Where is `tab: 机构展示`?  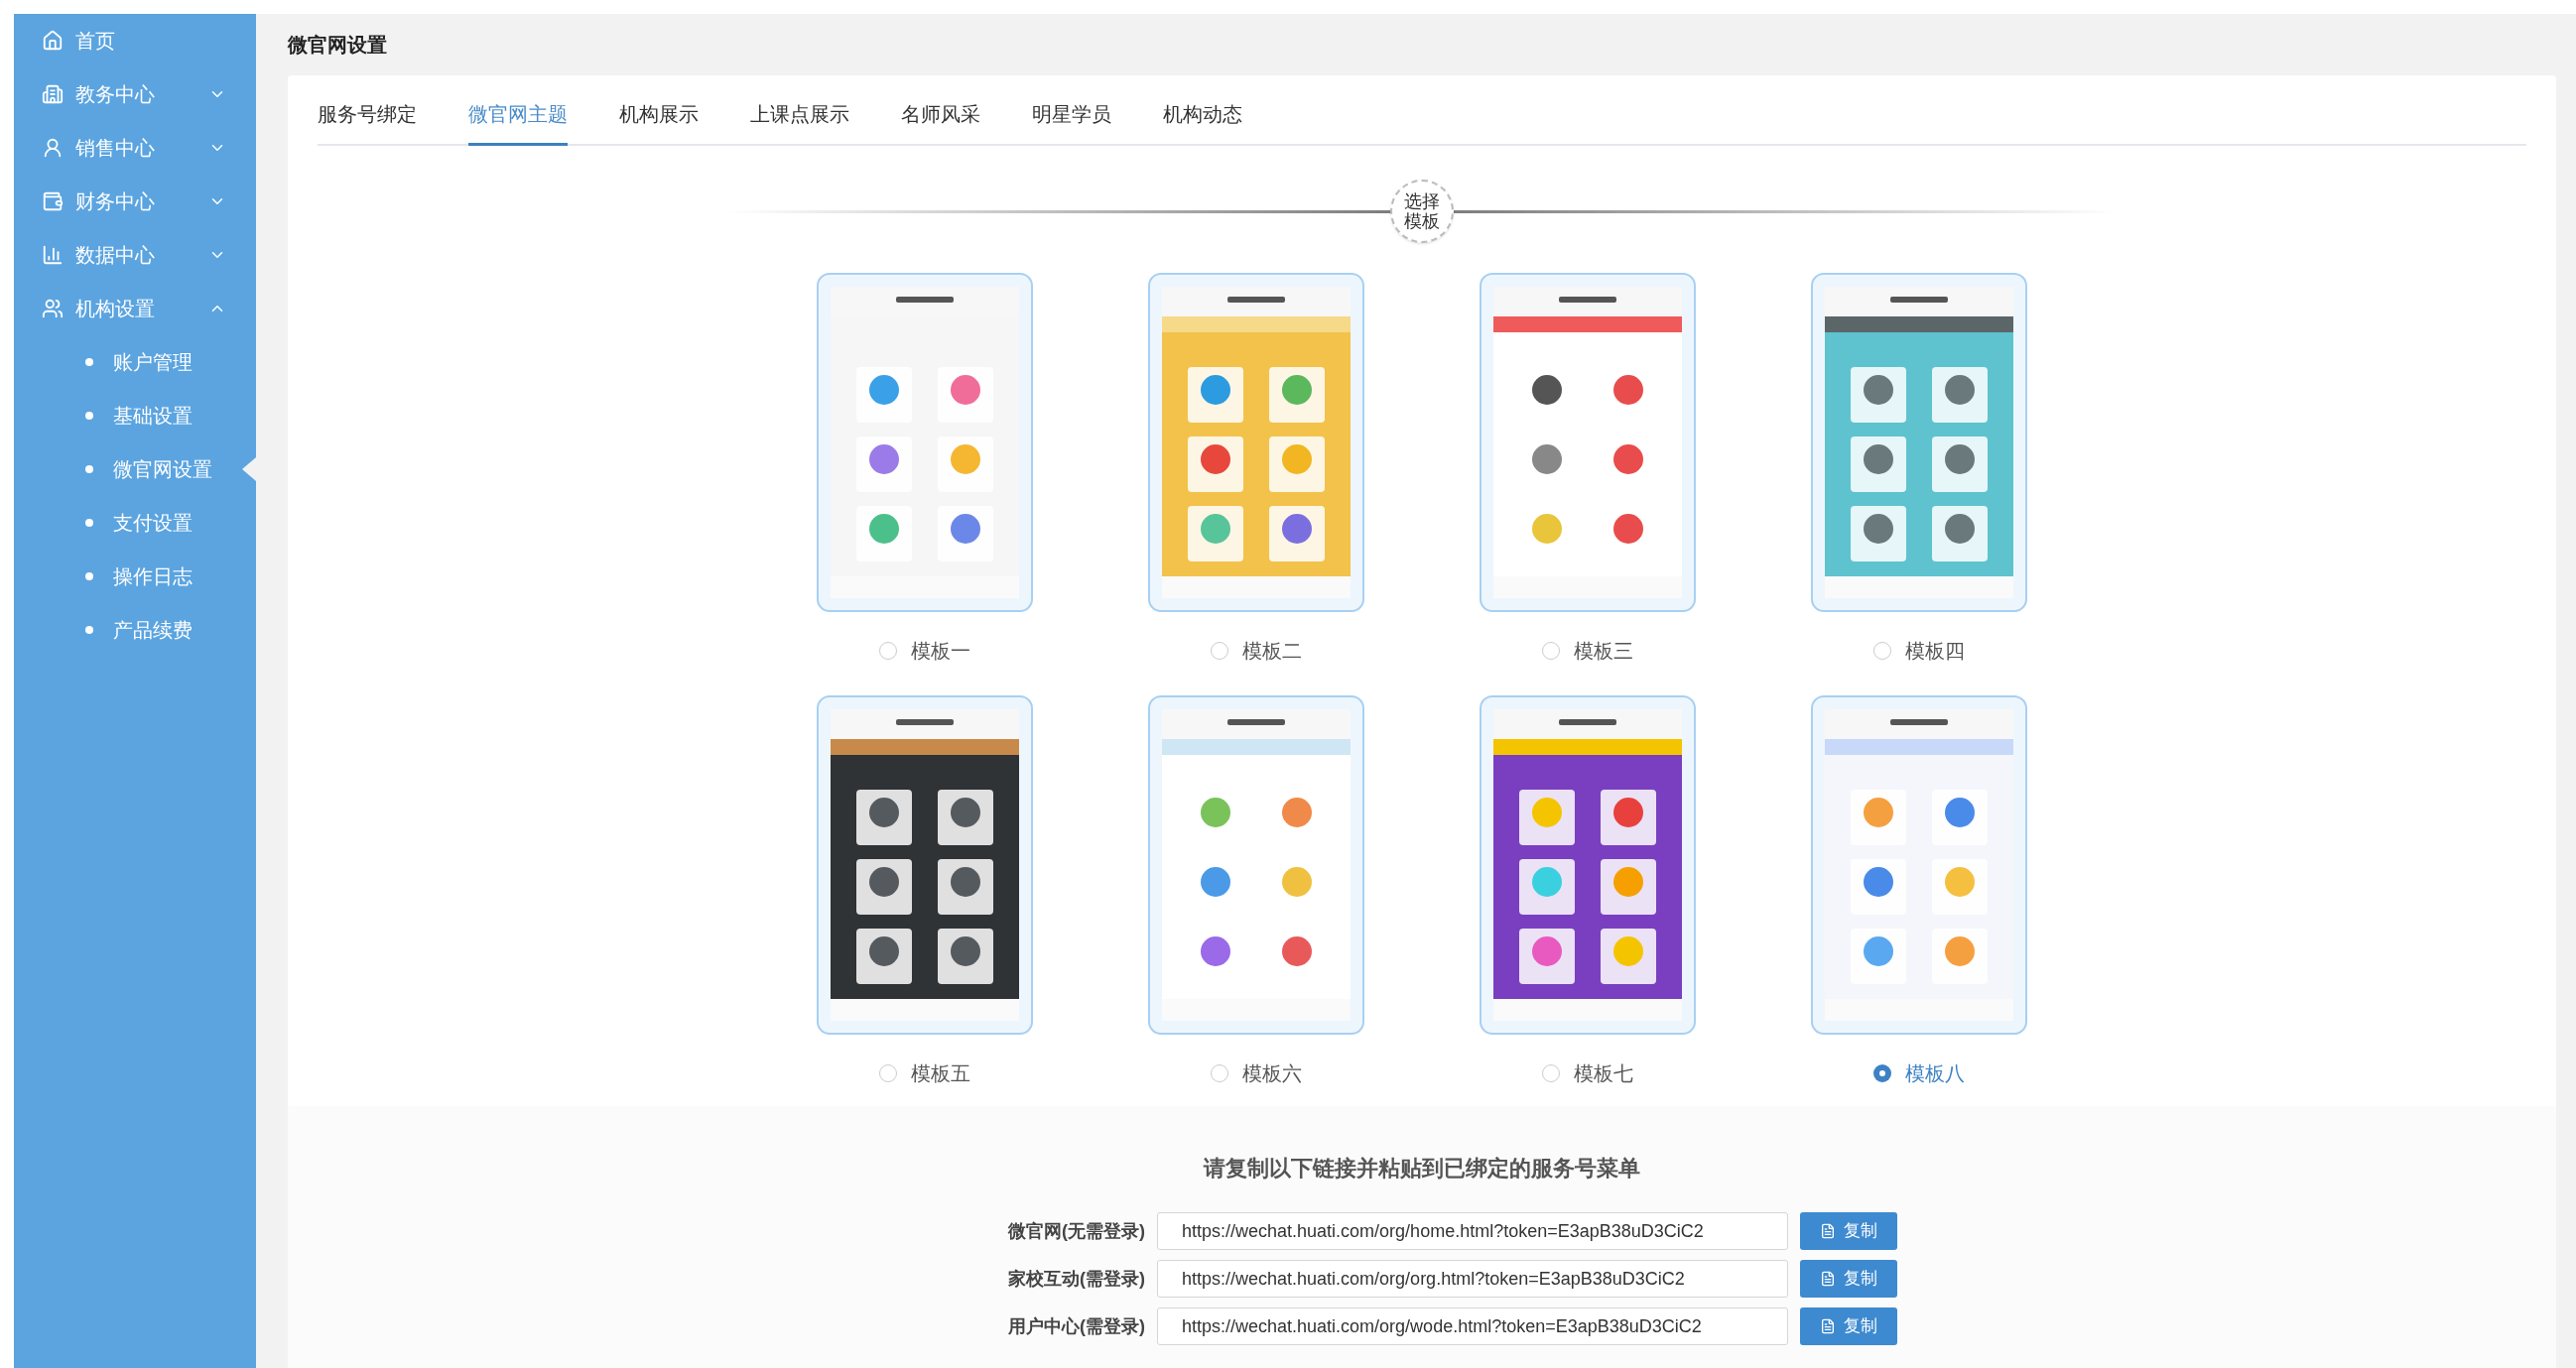
tab: 机构展示 is located at coordinates (659, 123).